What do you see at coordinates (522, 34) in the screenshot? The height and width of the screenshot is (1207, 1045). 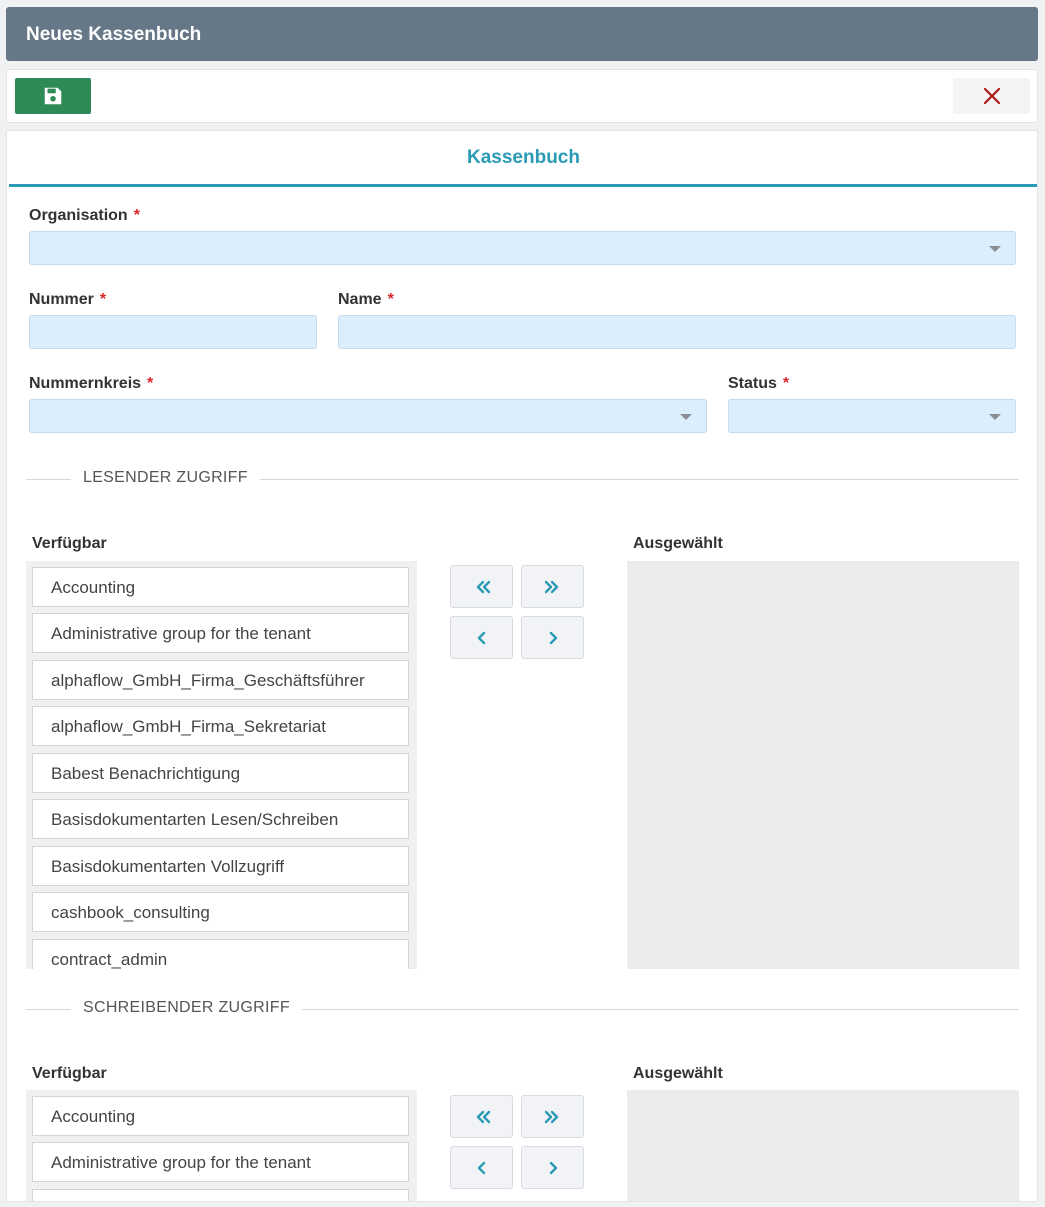 I see `window-title-bar: Neues Kassenbuch` at bounding box center [522, 34].